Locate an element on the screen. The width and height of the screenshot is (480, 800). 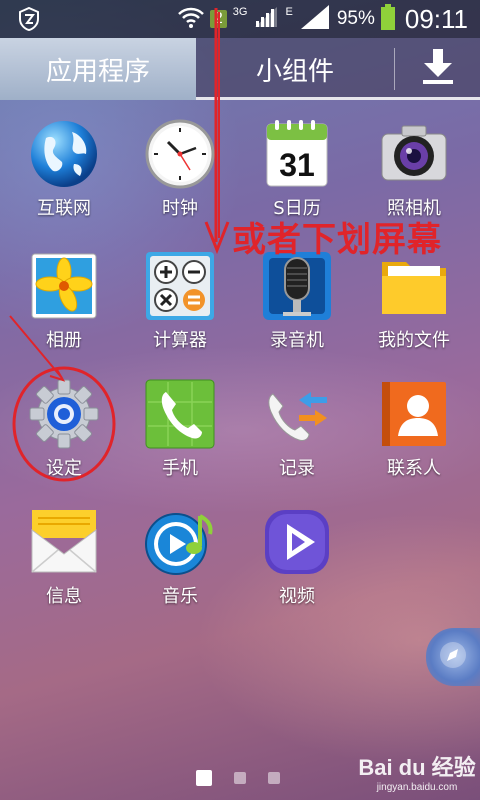
network-type-label-2: E is located at coordinates (289, 12).